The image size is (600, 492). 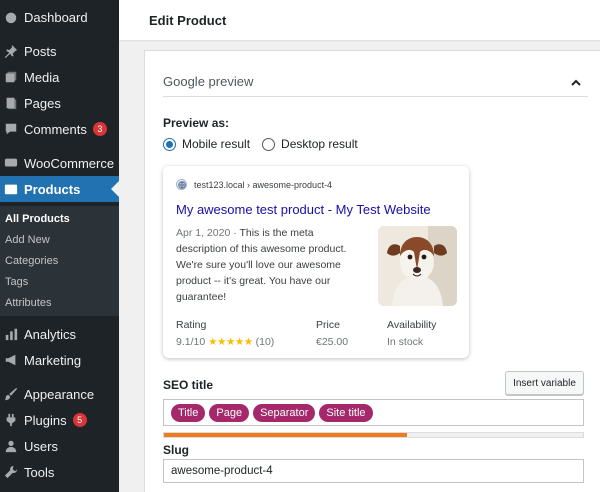 What do you see at coordinates (284, 412) in the screenshot?
I see `variable-tag-separator: Separator` at bounding box center [284, 412].